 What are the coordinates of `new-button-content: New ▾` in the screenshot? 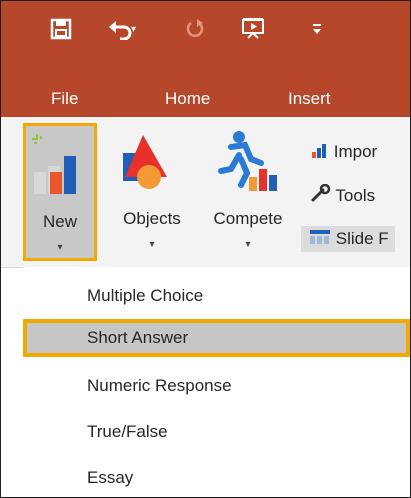 It's located at (60, 192).